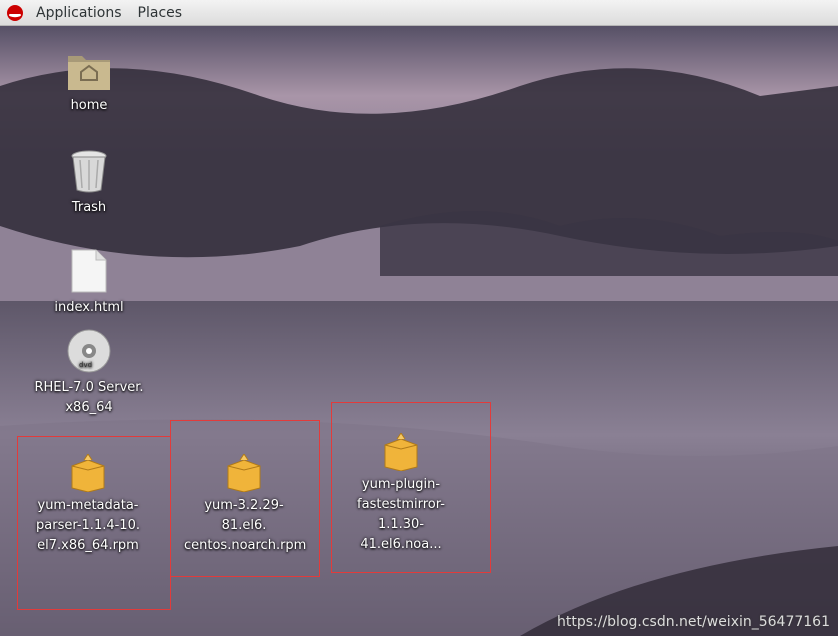 The height and width of the screenshot is (636, 838). I want to click on rpm3-label-line2: fastestmirror-, so click(401, 504).